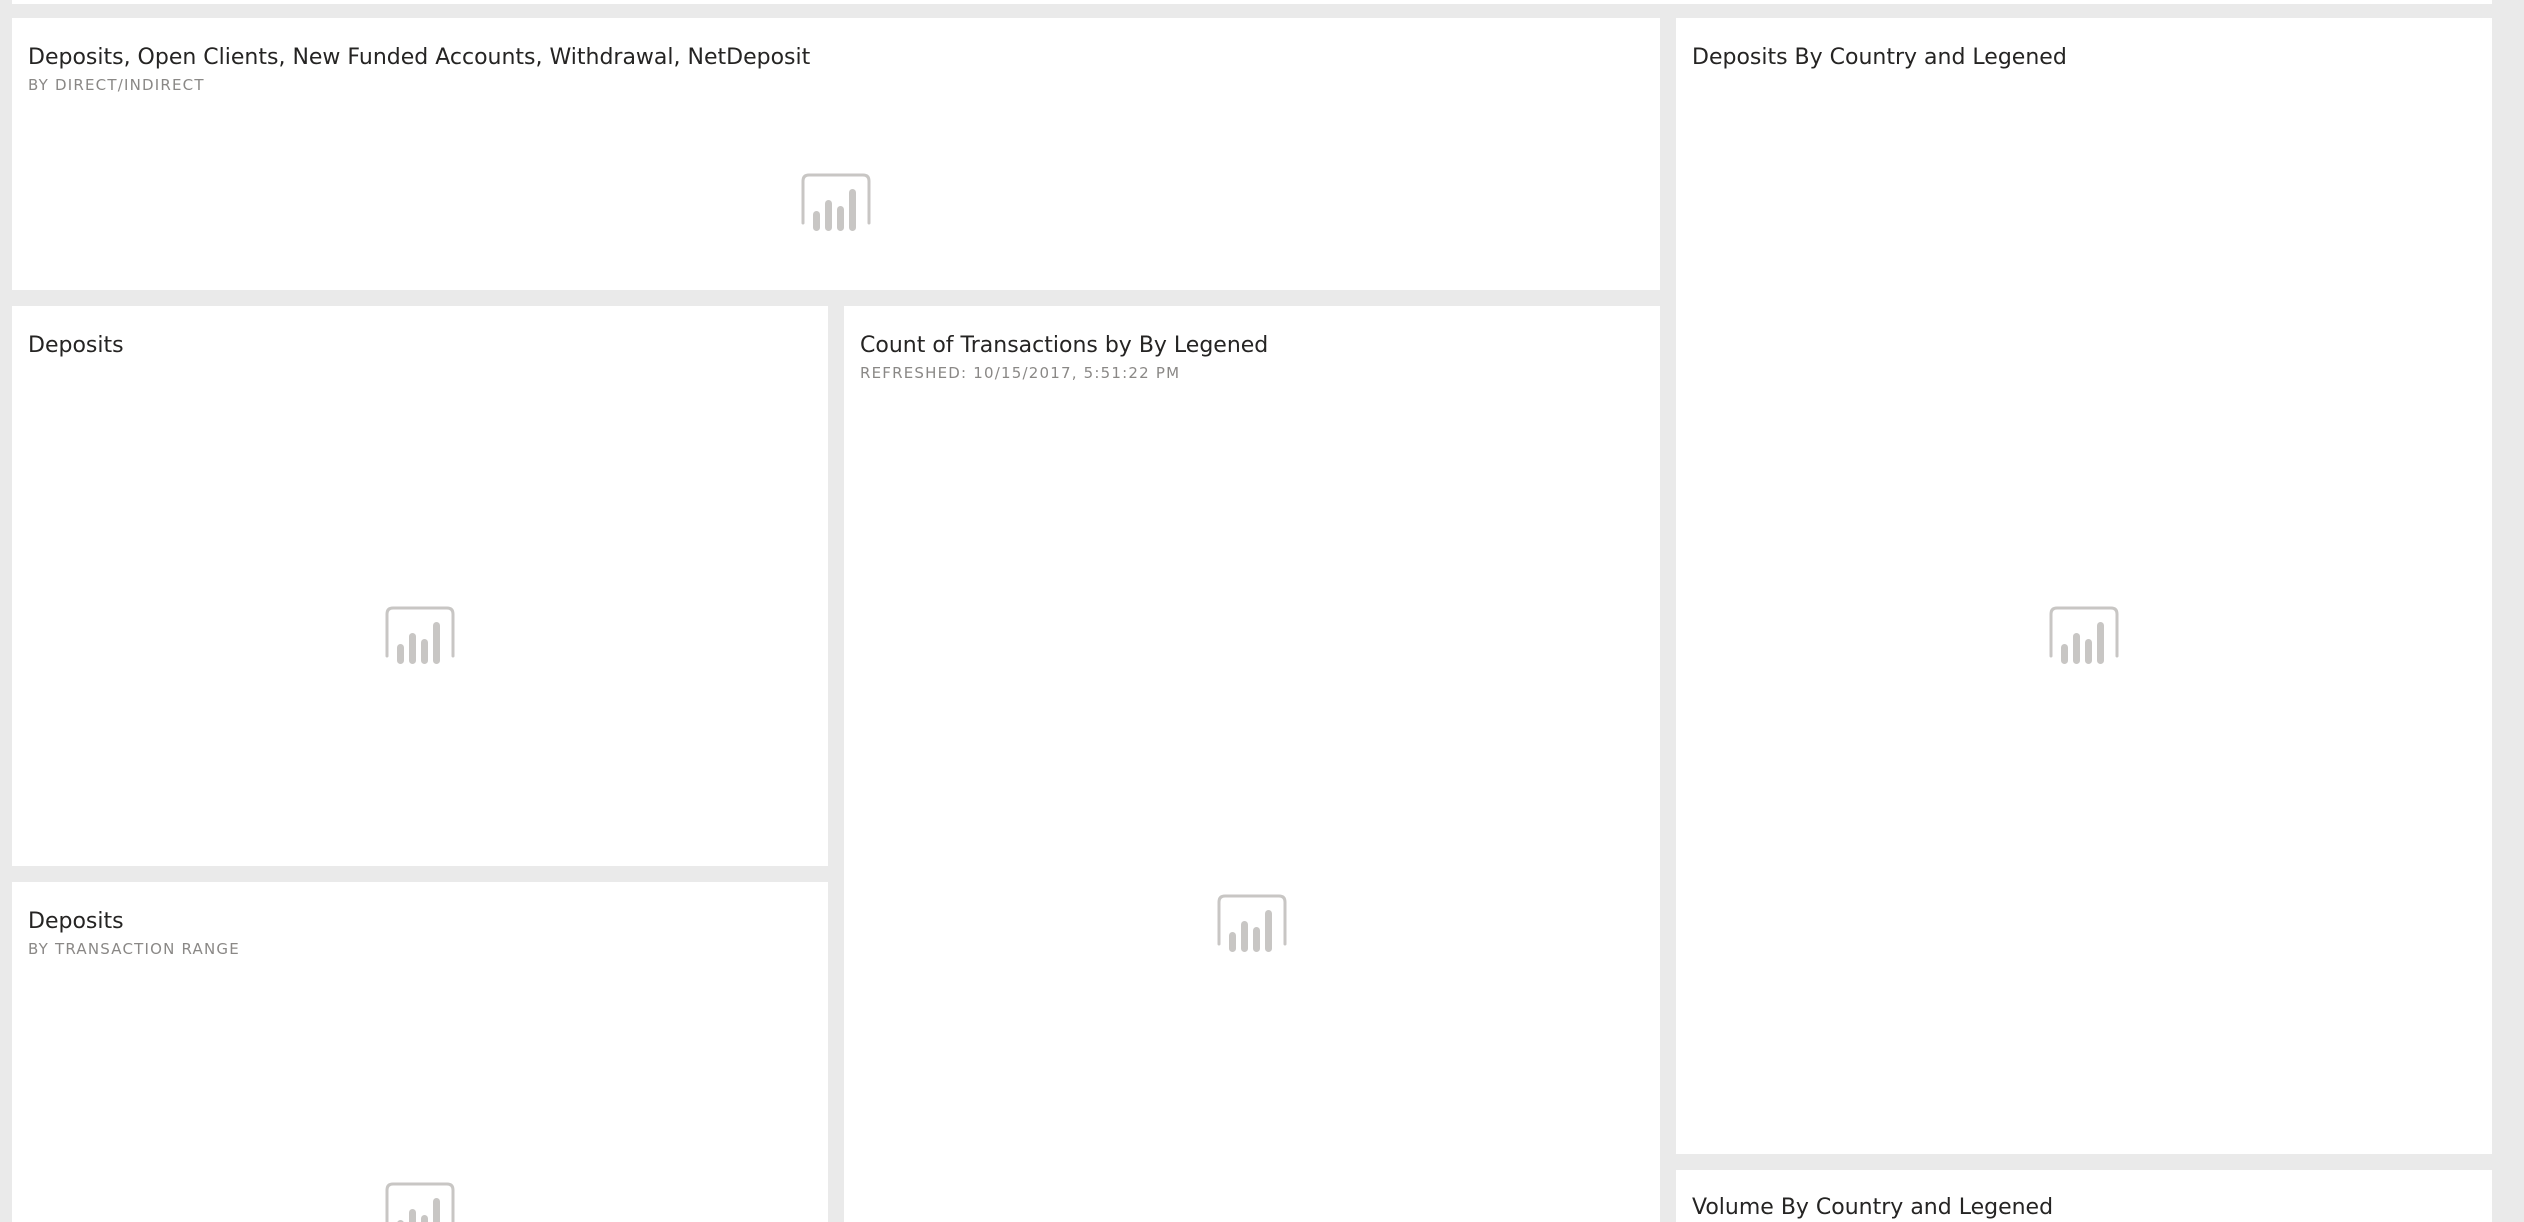 This screenshot has height=1222, width=2524. I want to click on top-strip, so click(1252, 2).